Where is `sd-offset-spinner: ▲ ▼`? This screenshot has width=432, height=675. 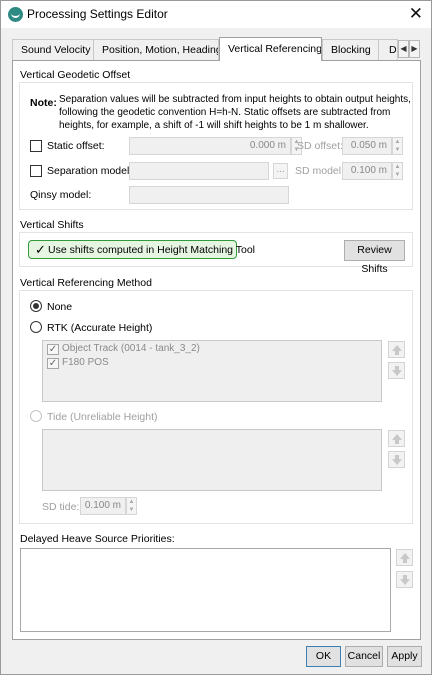 sd-offset-spinner: ▲ ▼ is located at coordinates (397, 146).